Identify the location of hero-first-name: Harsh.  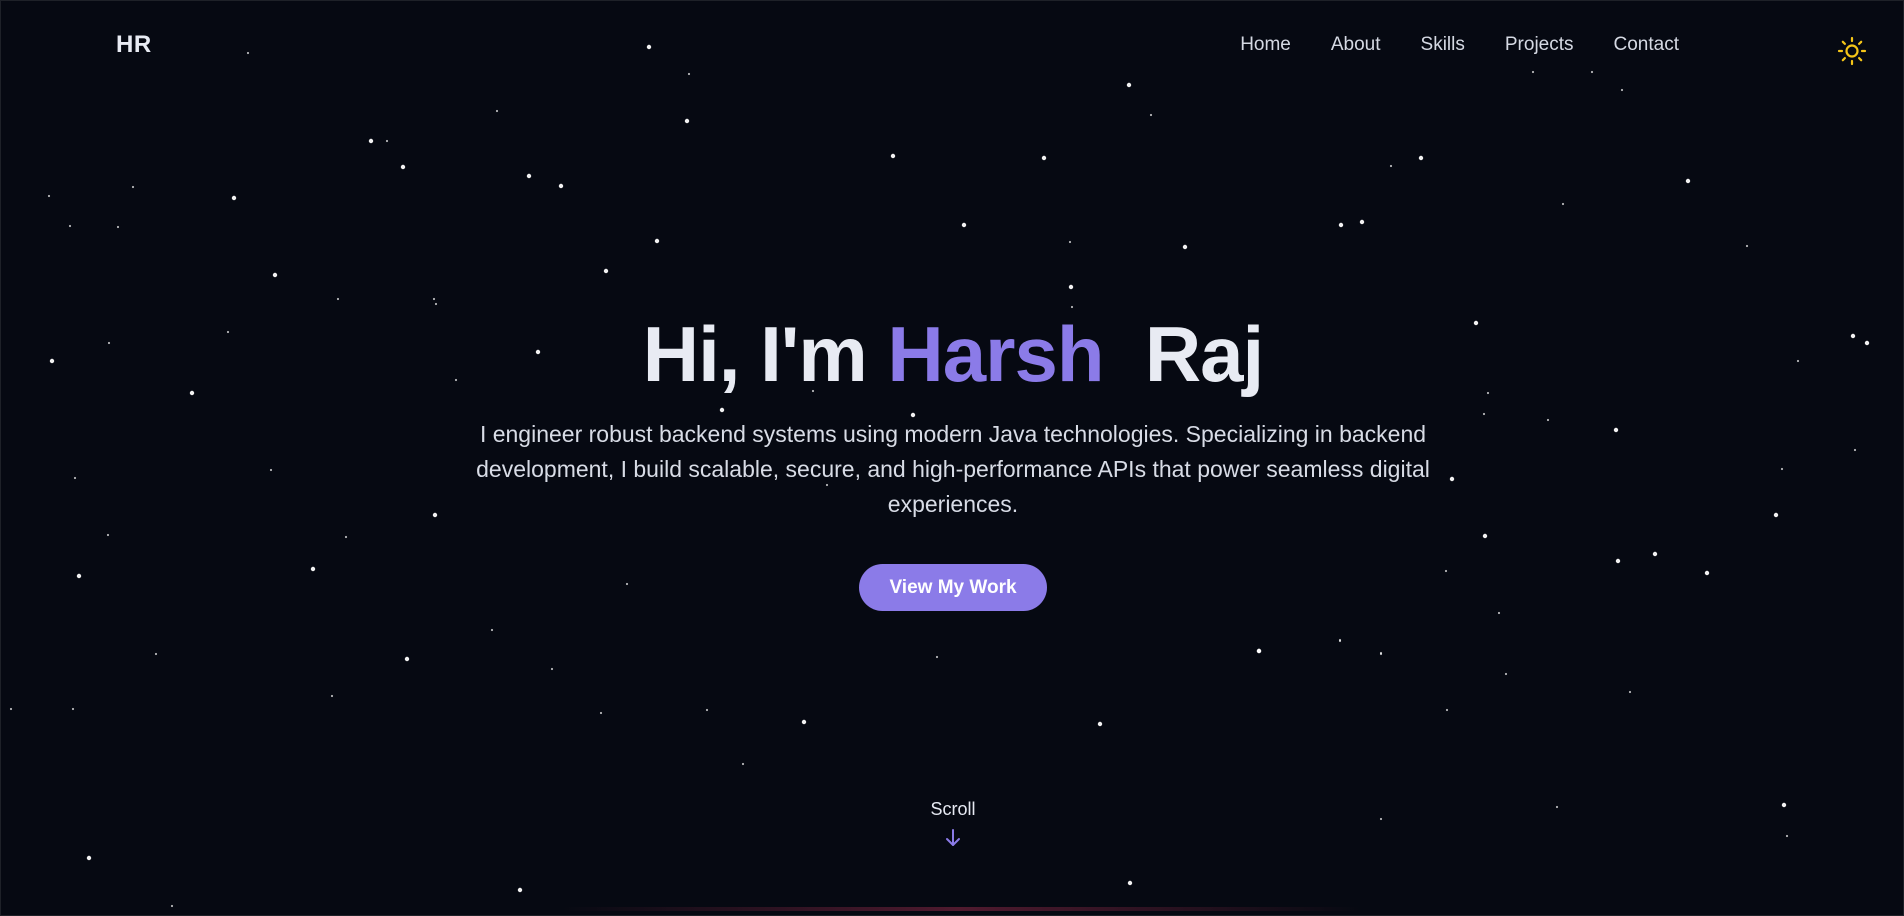
(995, 354).